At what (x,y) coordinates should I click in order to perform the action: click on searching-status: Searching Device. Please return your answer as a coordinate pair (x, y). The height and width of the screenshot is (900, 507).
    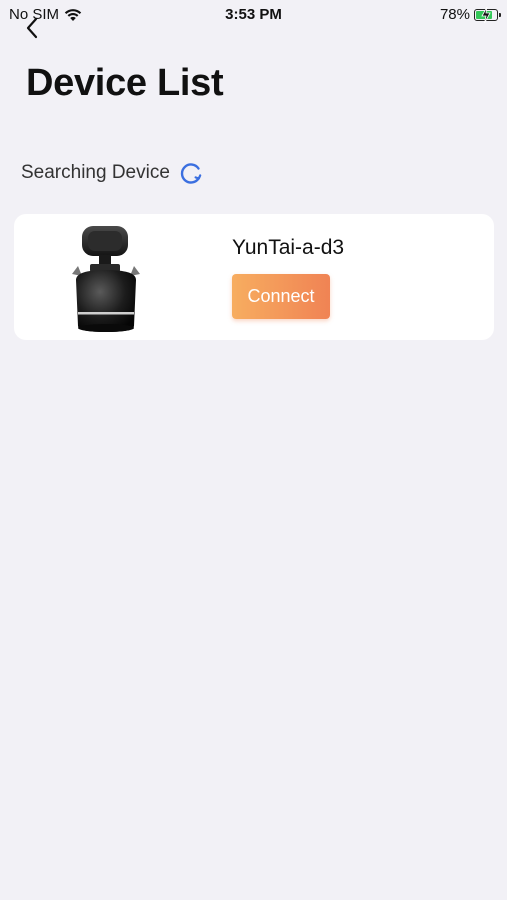
    Looking at the image, I should click on (112, 173).